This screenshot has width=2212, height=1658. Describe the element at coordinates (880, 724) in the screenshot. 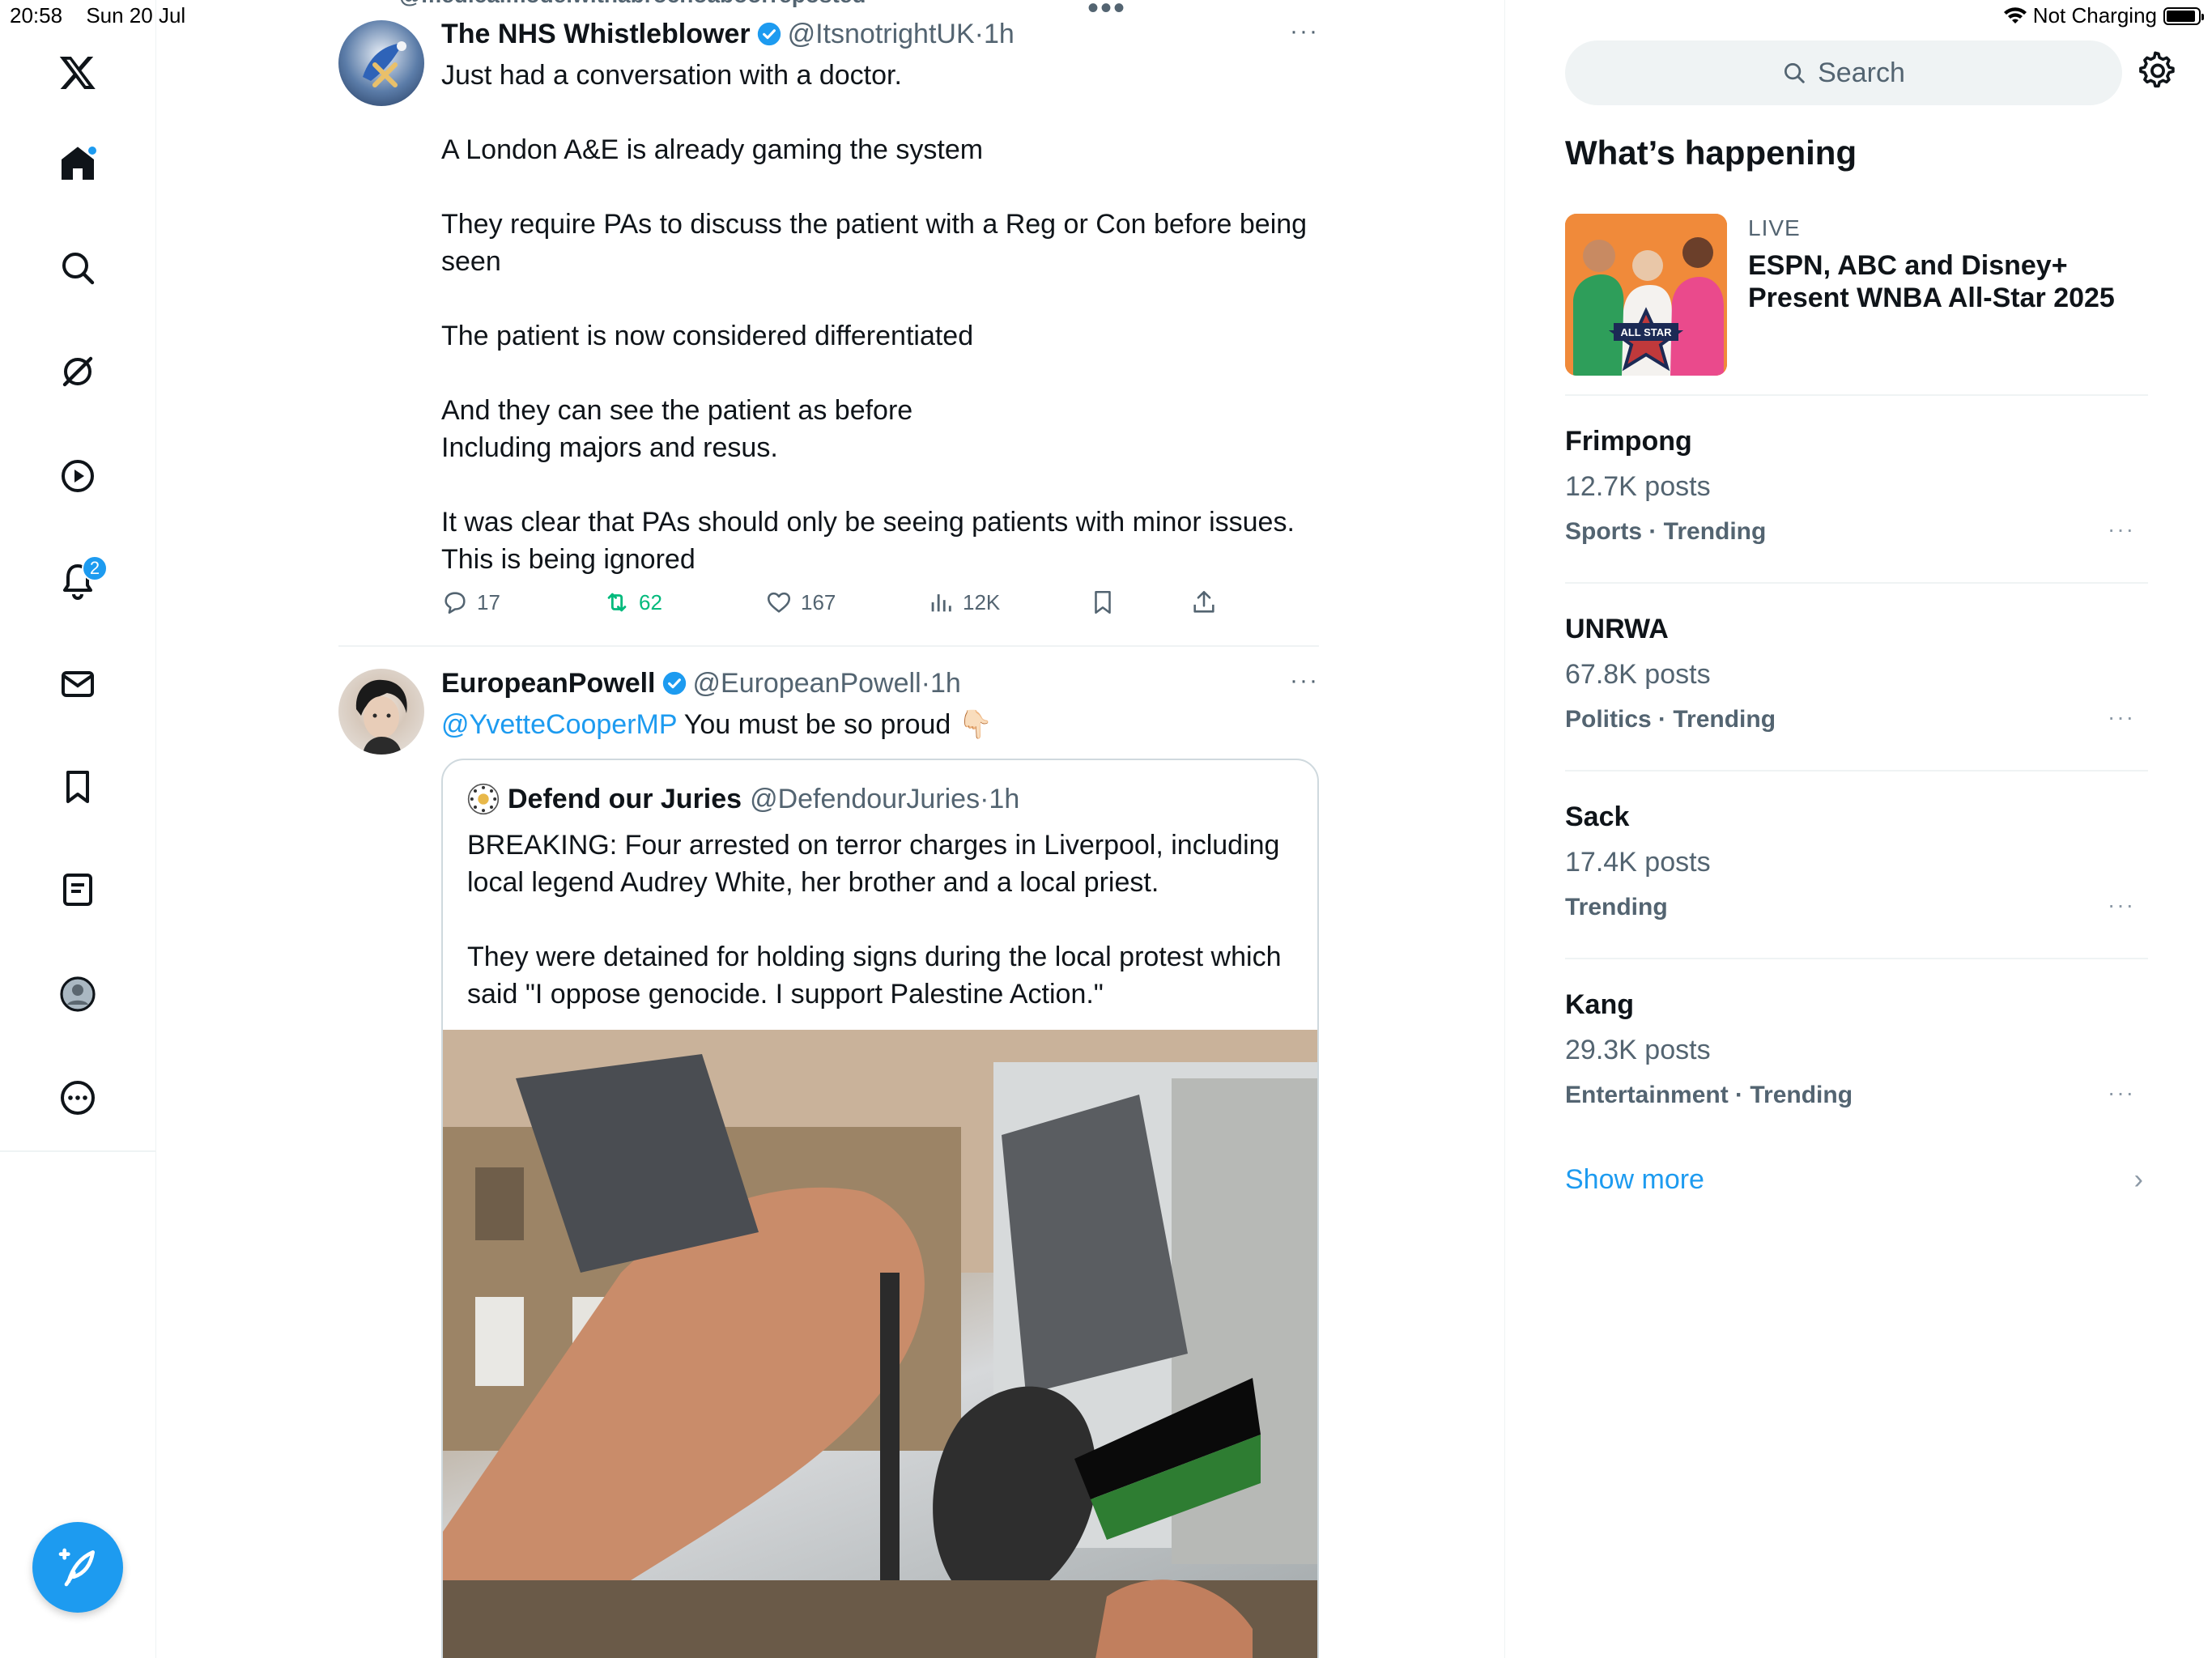

I see `tweet-text: @YvetteCooperMP You must be so proud 👇🏻` at that location.